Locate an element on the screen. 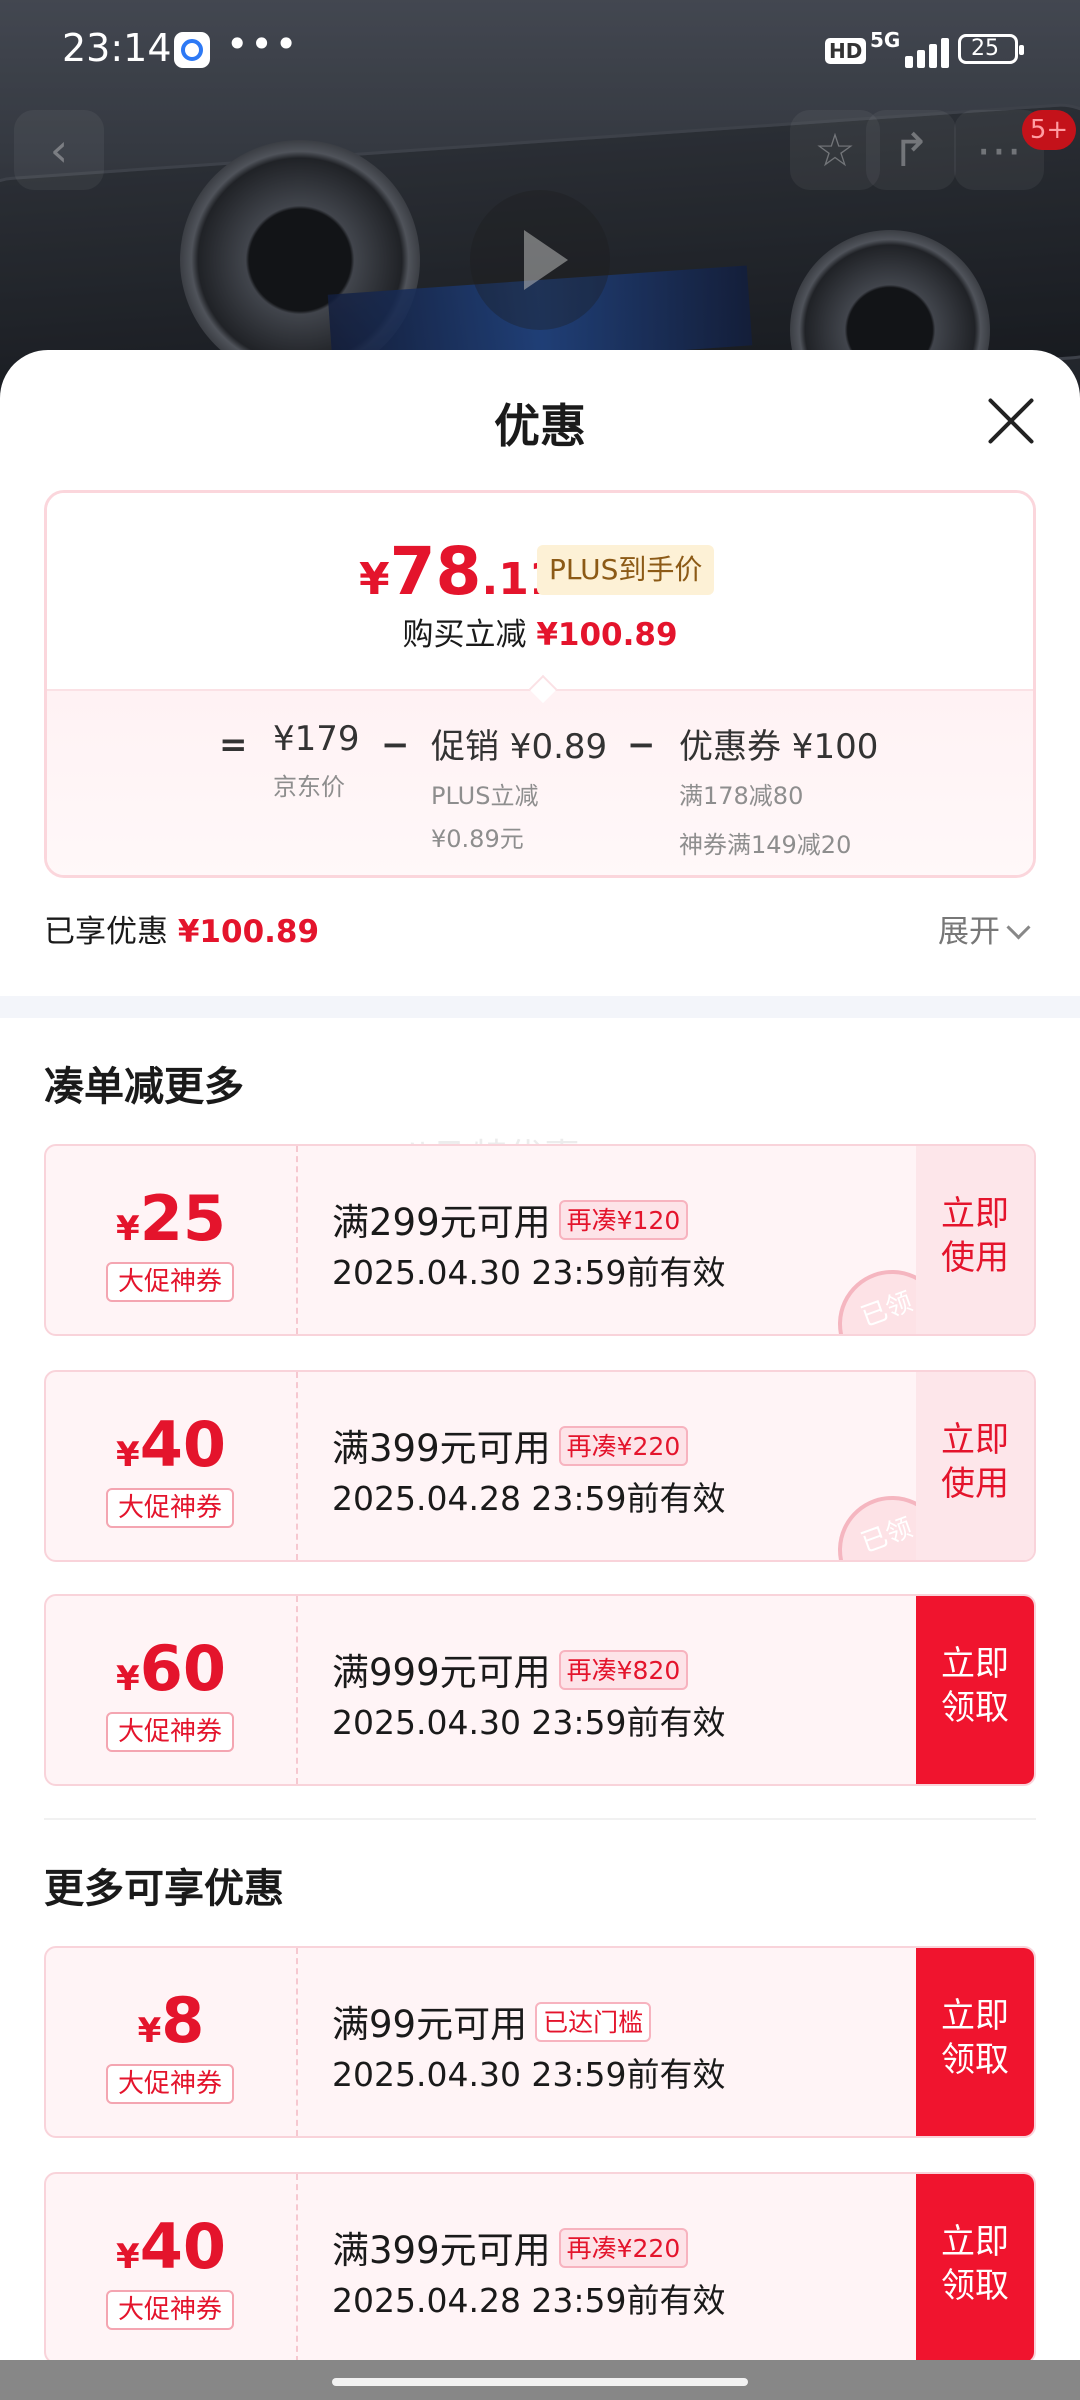 Image resolution: width=1080 pixels, height=2400 pixels. chevron-down-icon is located at coordinates (1018, 927).